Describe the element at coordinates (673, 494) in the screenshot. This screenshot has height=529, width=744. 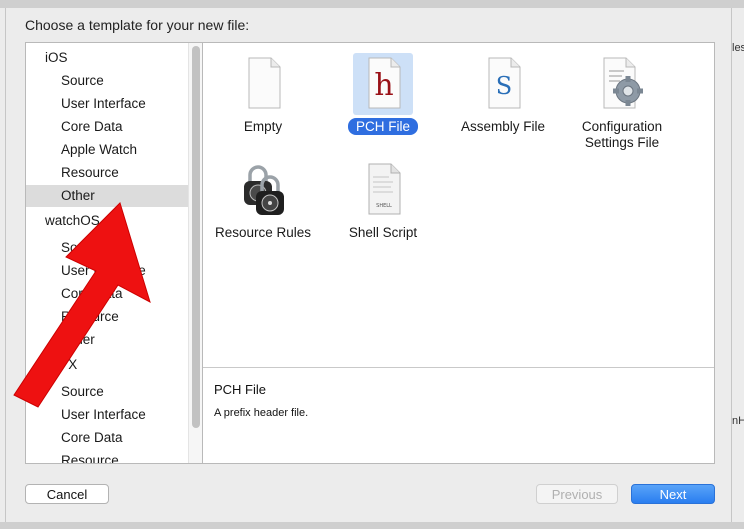
I see `next-button: Next` at that location.